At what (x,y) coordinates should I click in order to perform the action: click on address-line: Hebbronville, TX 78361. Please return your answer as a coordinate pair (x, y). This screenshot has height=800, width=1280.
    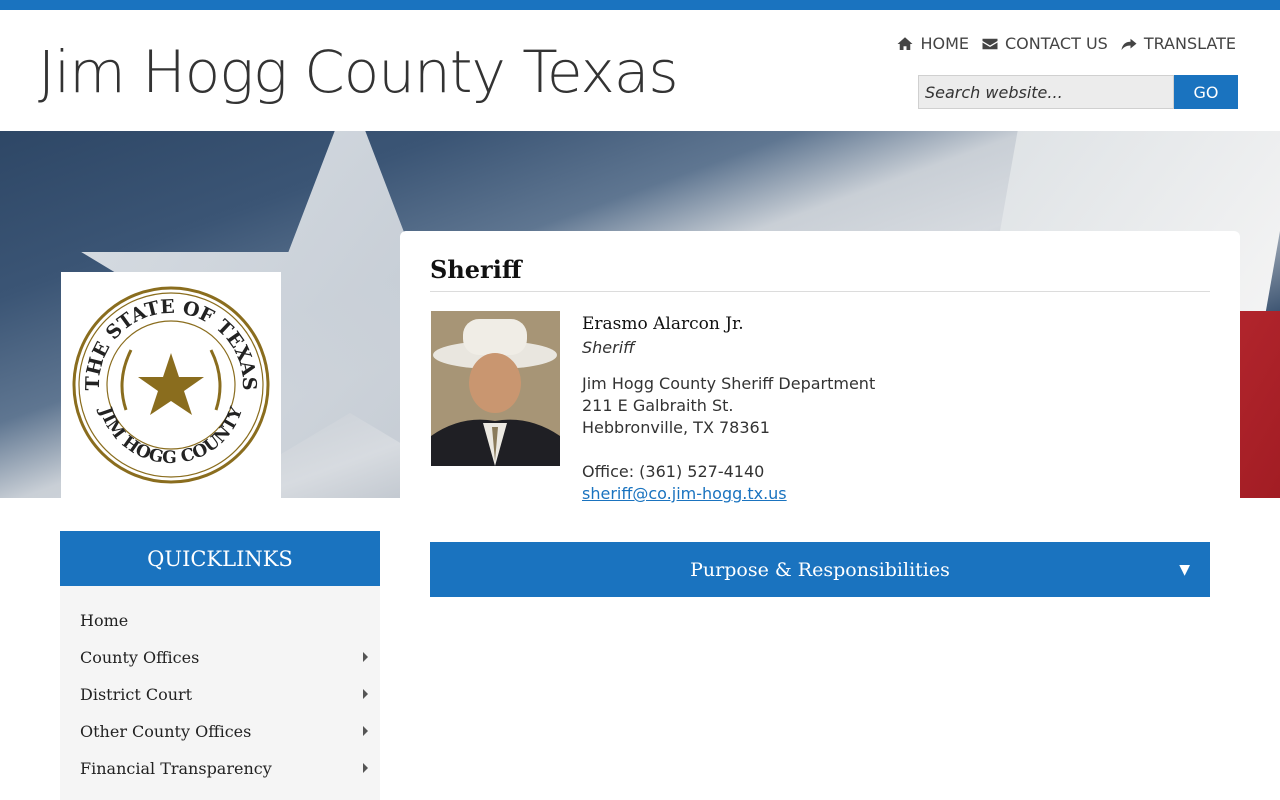
    Looking at the image, I should click on (676, 427).